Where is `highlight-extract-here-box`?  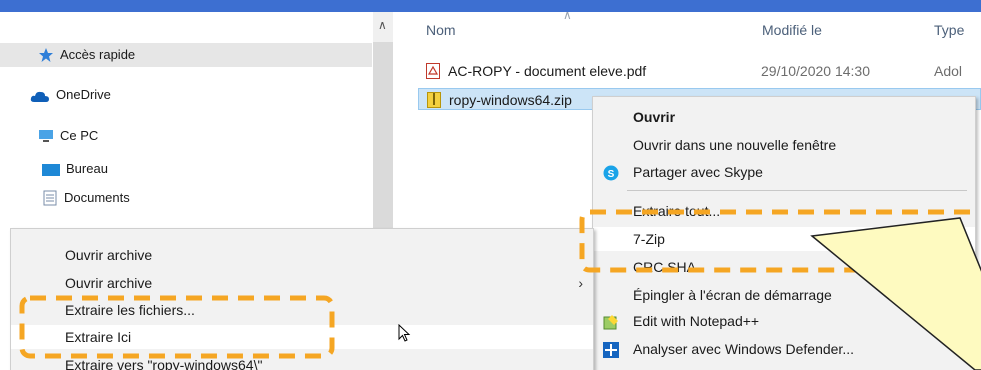
highlight-extract-here-box is located at coordinates (177, 327).